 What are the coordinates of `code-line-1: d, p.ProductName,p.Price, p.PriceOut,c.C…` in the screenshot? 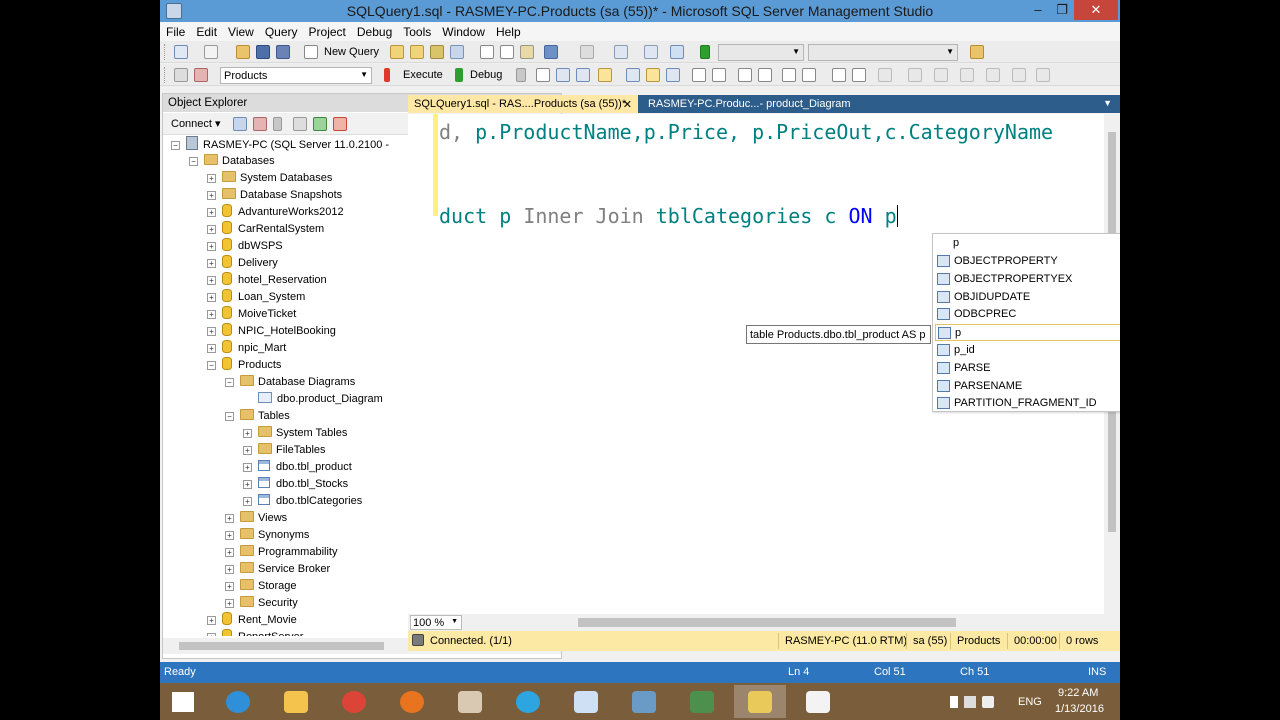 It's located at (746, 132).